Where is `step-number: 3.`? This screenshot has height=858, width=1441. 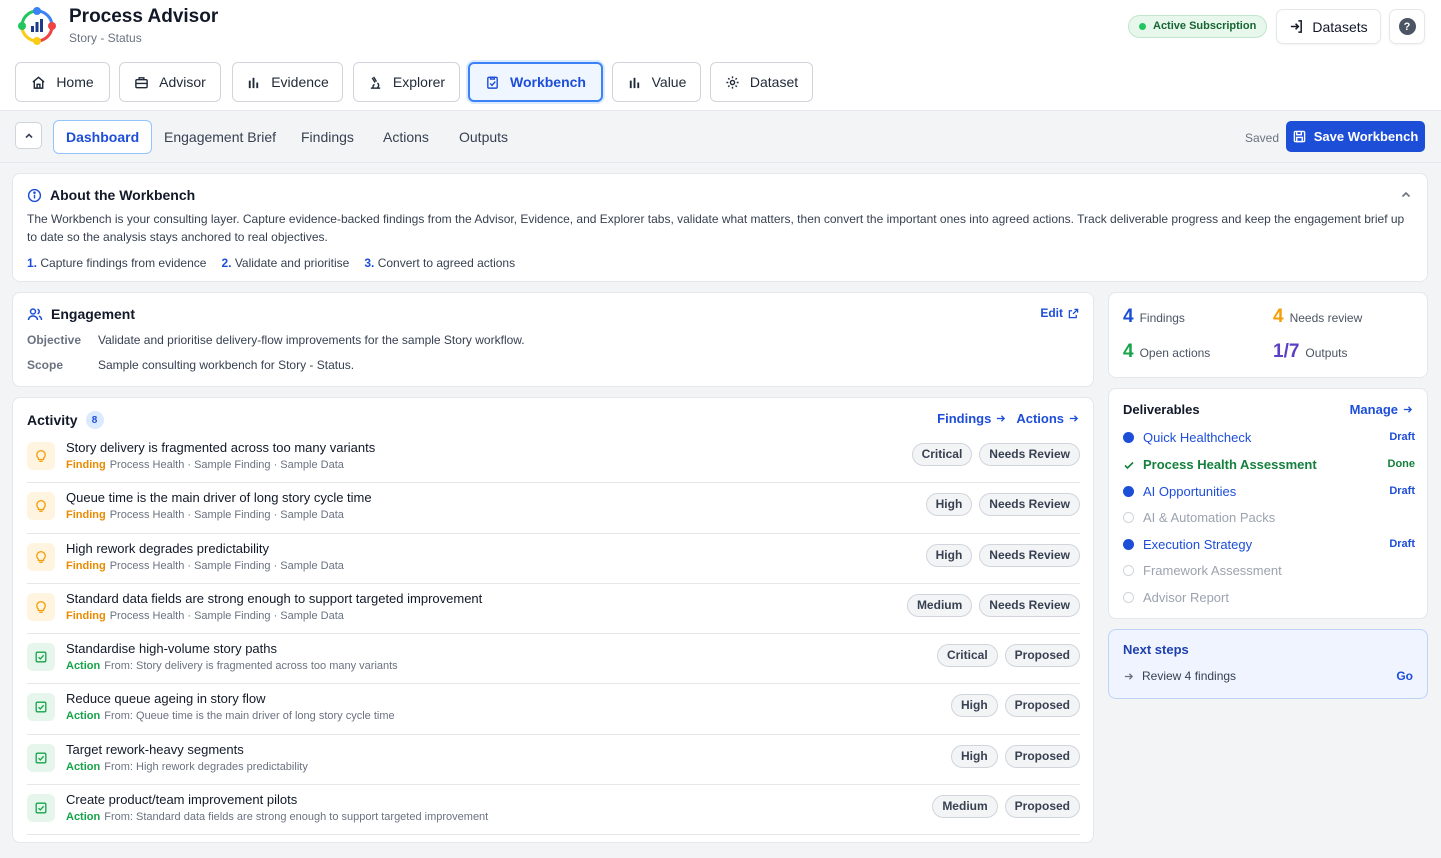
step-number: 3. is located at coordinates (369, 263).